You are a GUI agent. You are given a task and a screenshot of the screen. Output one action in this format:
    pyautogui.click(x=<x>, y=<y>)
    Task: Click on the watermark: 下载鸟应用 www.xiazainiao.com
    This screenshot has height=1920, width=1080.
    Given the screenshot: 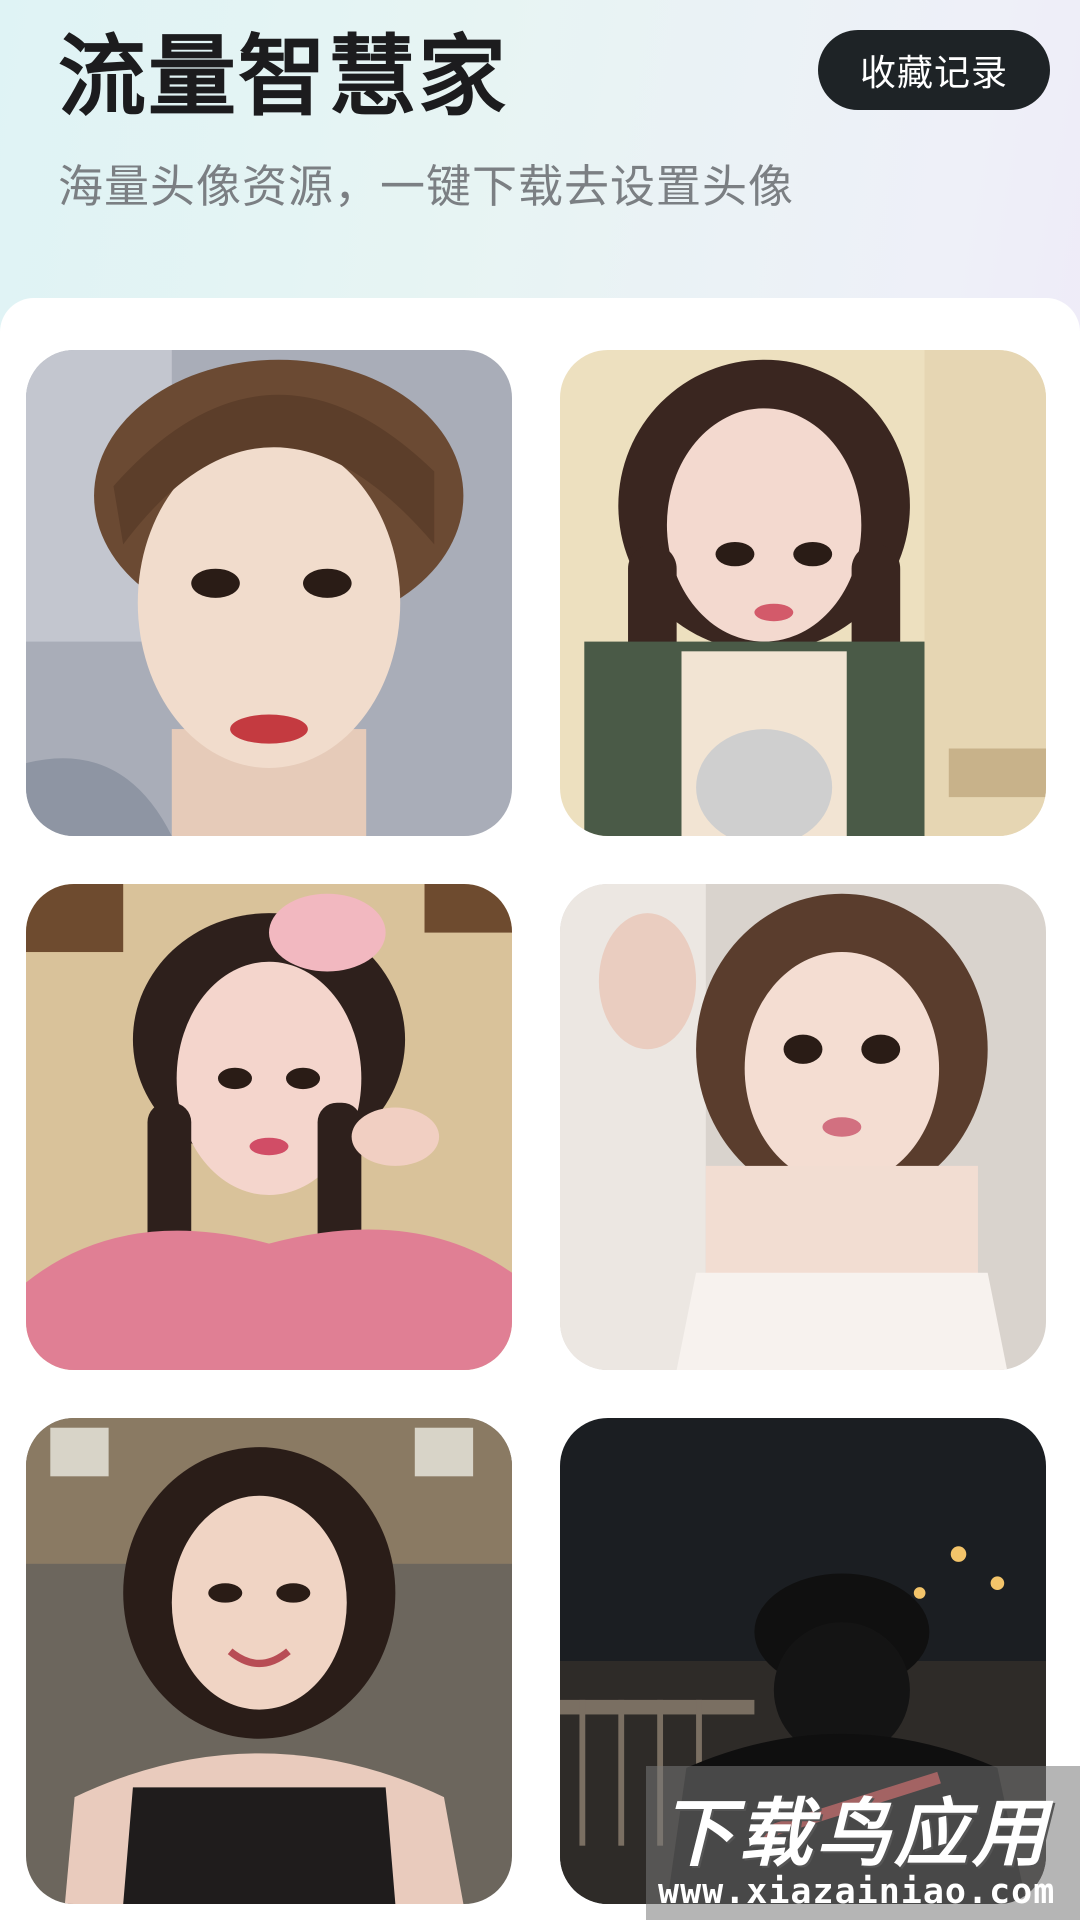 What is the action you would take?
    pyautogui.click(x=863, y=1843)
    